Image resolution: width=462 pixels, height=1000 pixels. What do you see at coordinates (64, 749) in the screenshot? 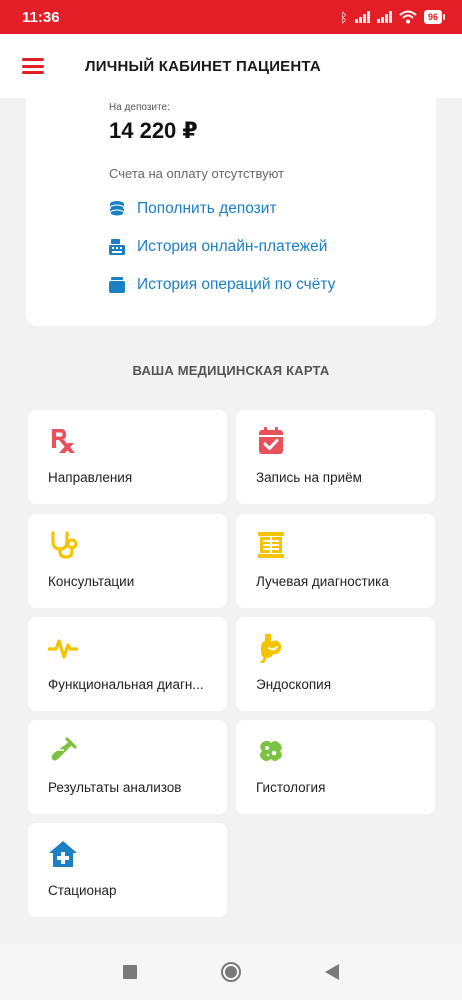
I see `test-tube-icon` at bounding box center [64, 749].